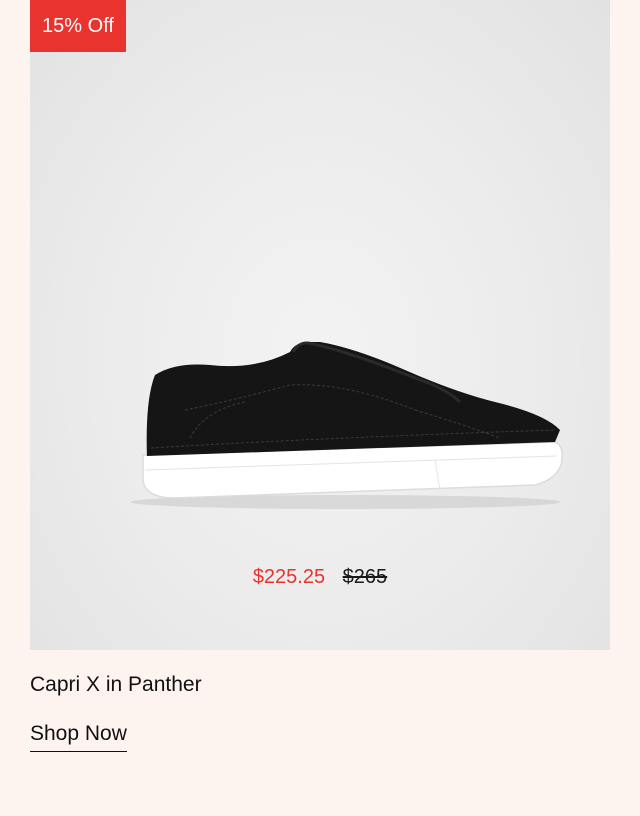  What do you see at coordinates (78, 26) in the screenshot?
I see `discount-badge: 15% Off` at bounding box center [78, 26].